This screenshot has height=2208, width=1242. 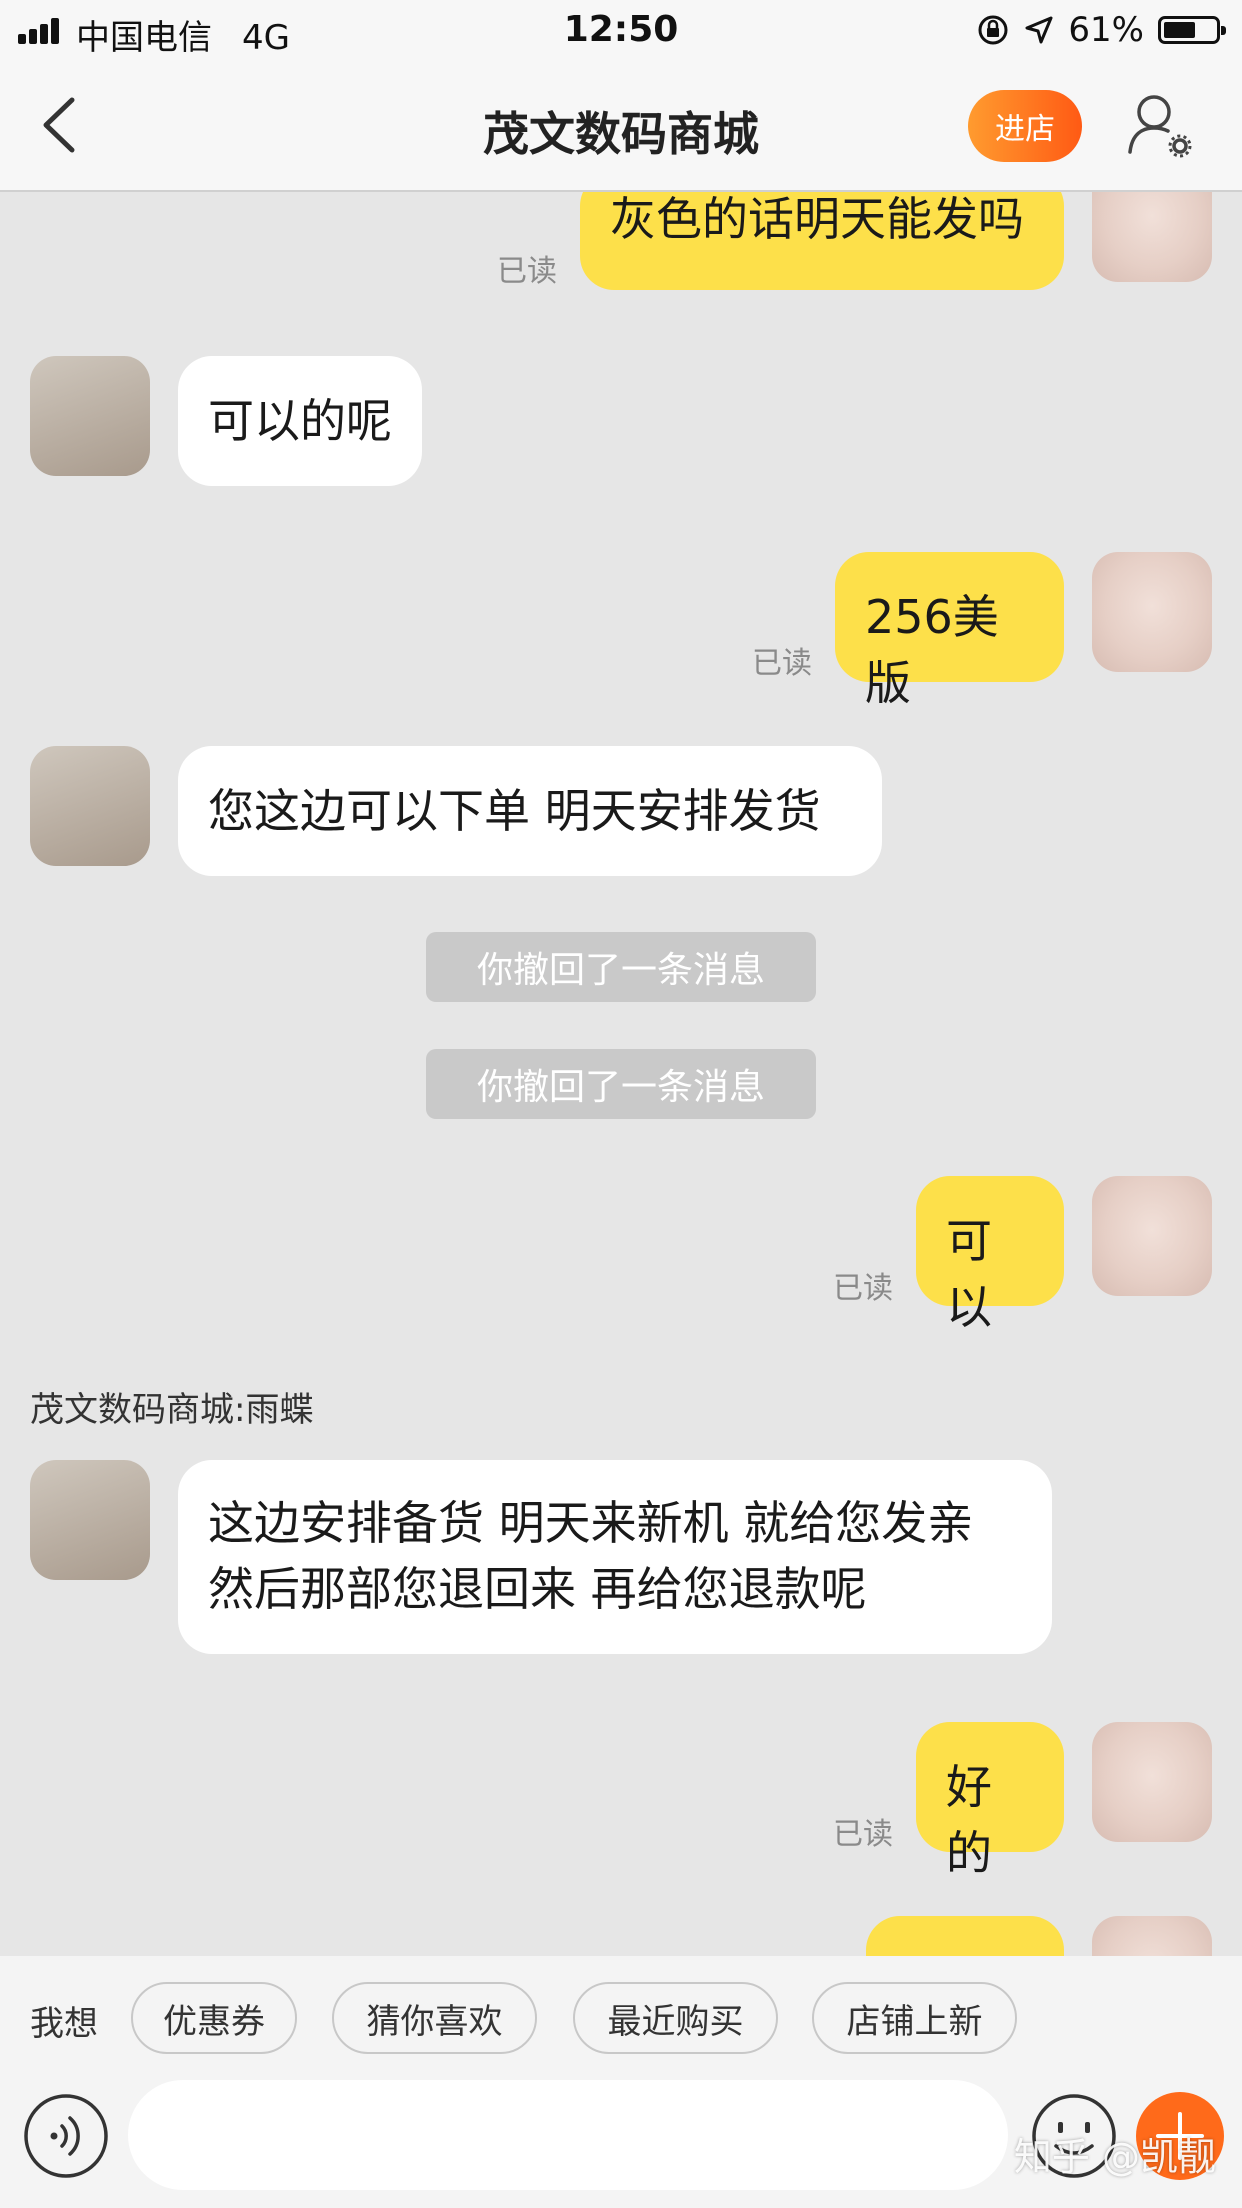 What do you see at coordinates (990, 1801) in the screenshot?
I see `message-bubble-out: 好的` at bounding box center [990, 1801].